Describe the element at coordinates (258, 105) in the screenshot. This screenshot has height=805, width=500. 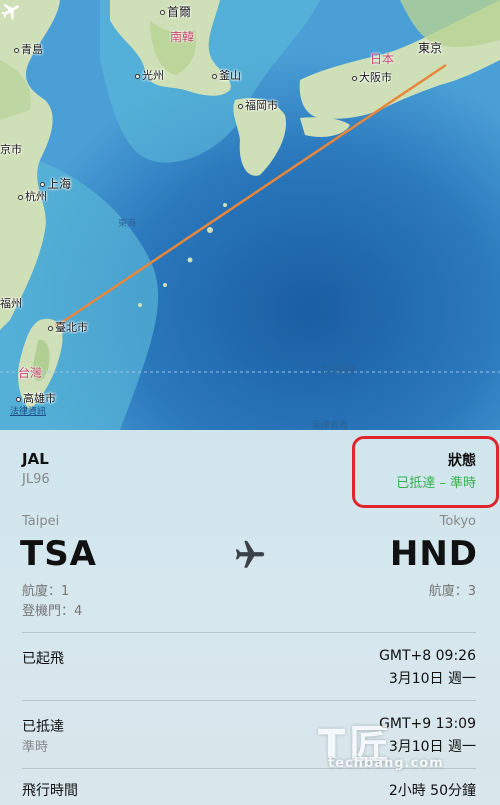
I see `map-city-fukuoka: 福岡市` at that location.